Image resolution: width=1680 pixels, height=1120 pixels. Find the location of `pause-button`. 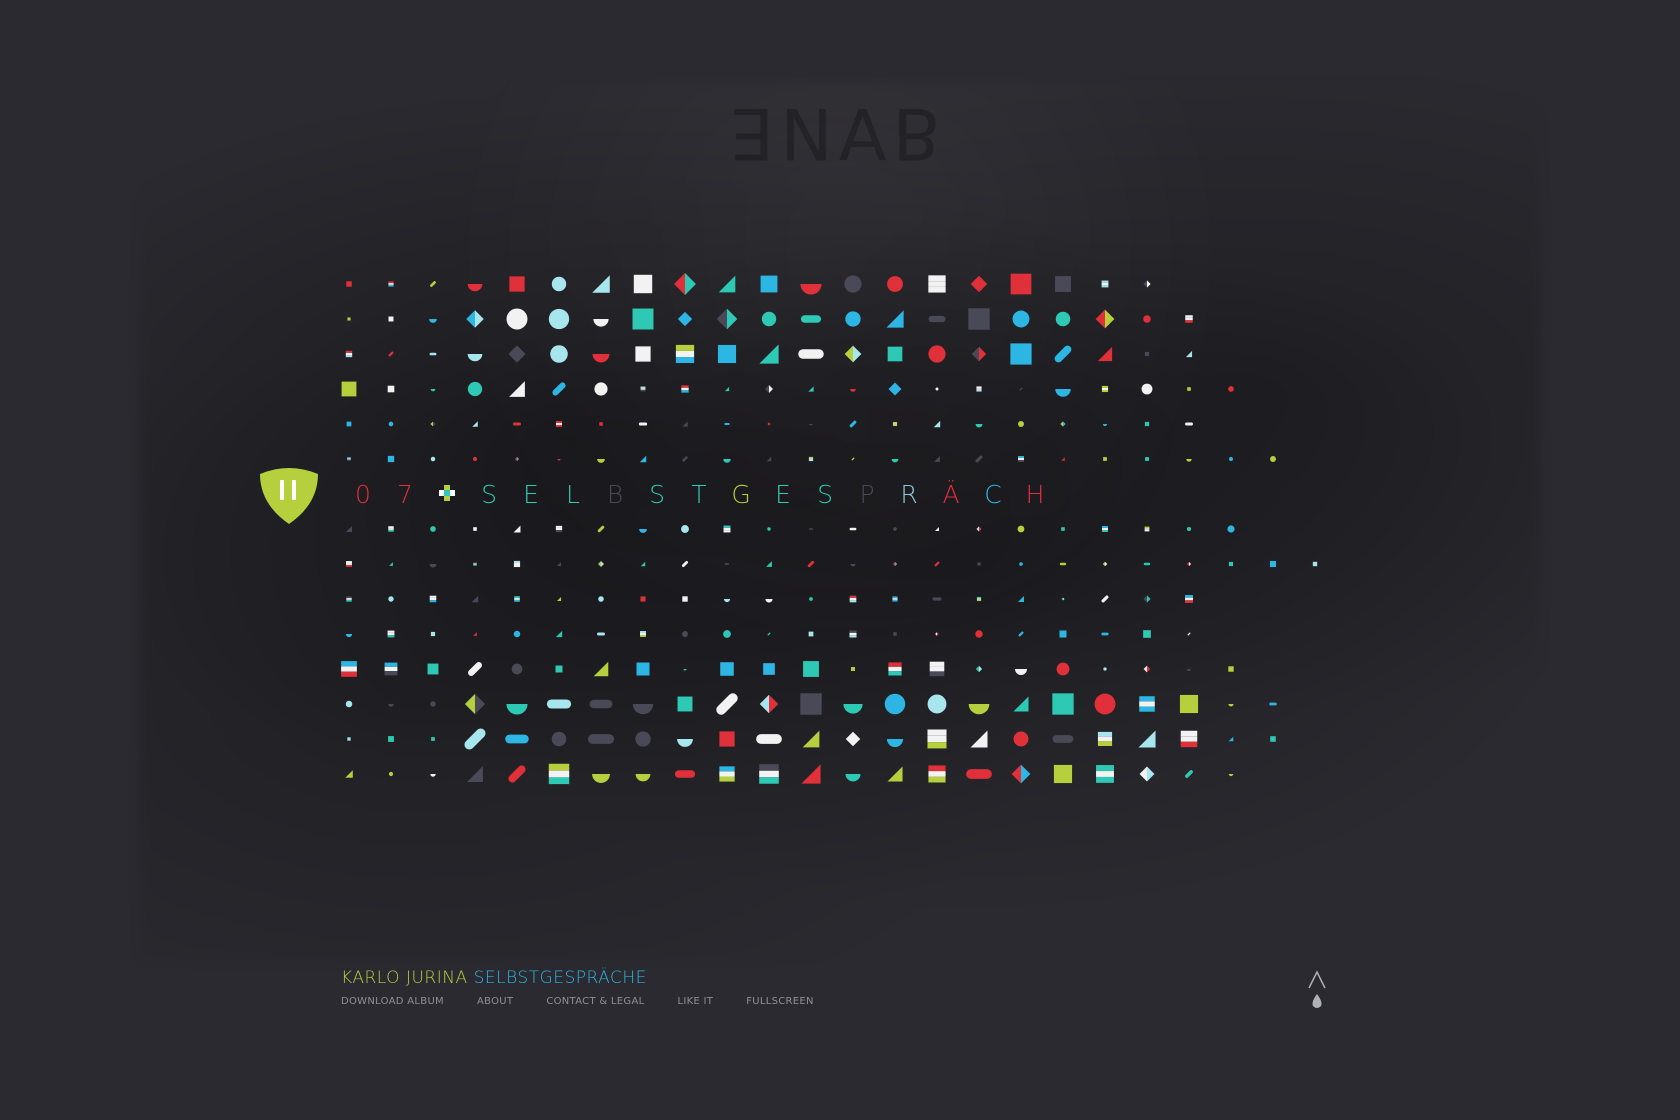

pause-button is located at coordinates (289, 495).